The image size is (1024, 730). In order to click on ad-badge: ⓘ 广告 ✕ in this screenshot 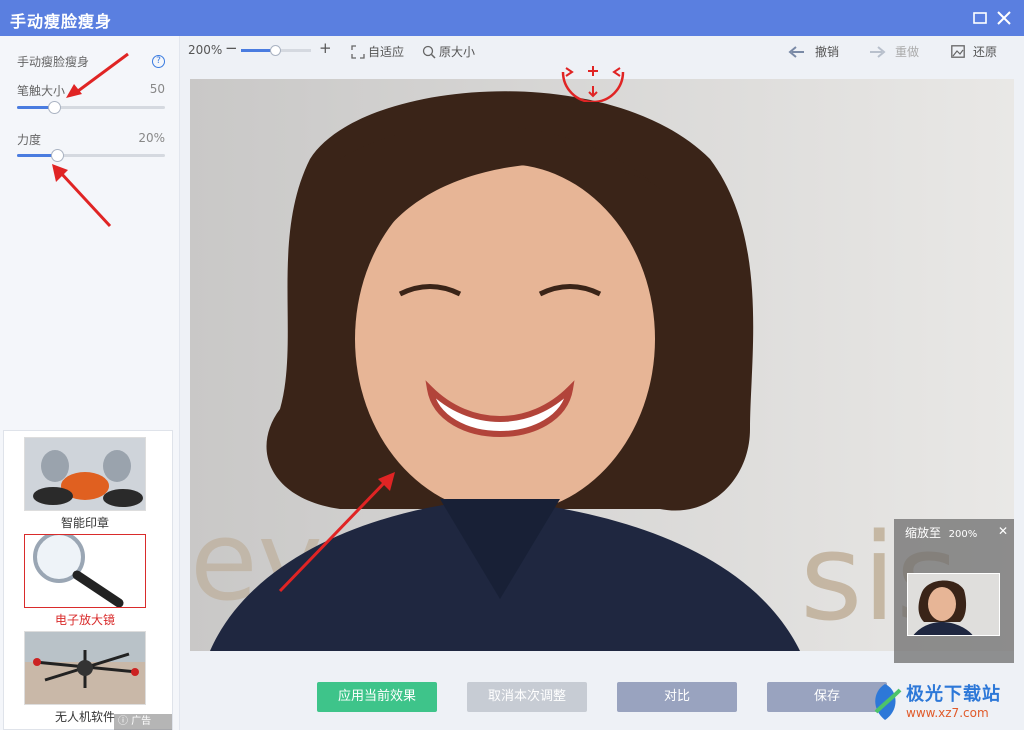, I will do `click(143, 722)`.